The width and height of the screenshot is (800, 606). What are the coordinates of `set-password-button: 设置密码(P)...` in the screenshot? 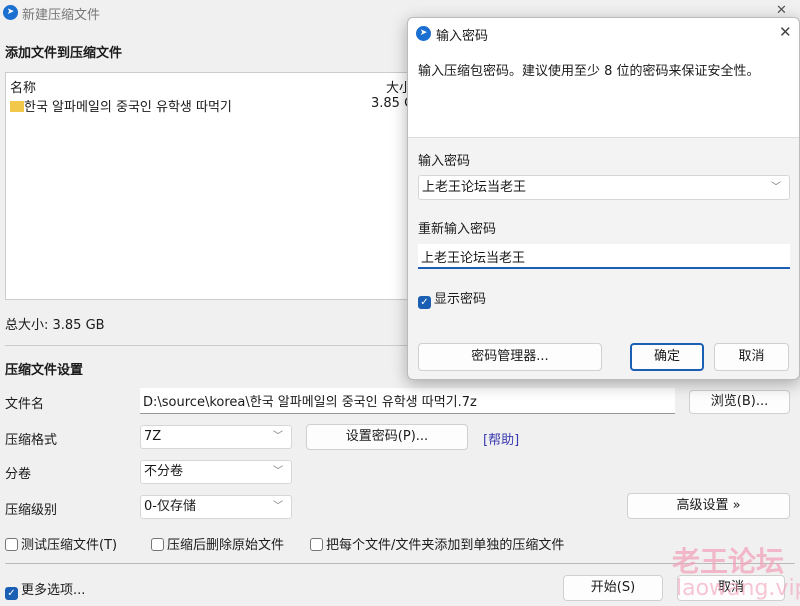 It's located at (387, 437).